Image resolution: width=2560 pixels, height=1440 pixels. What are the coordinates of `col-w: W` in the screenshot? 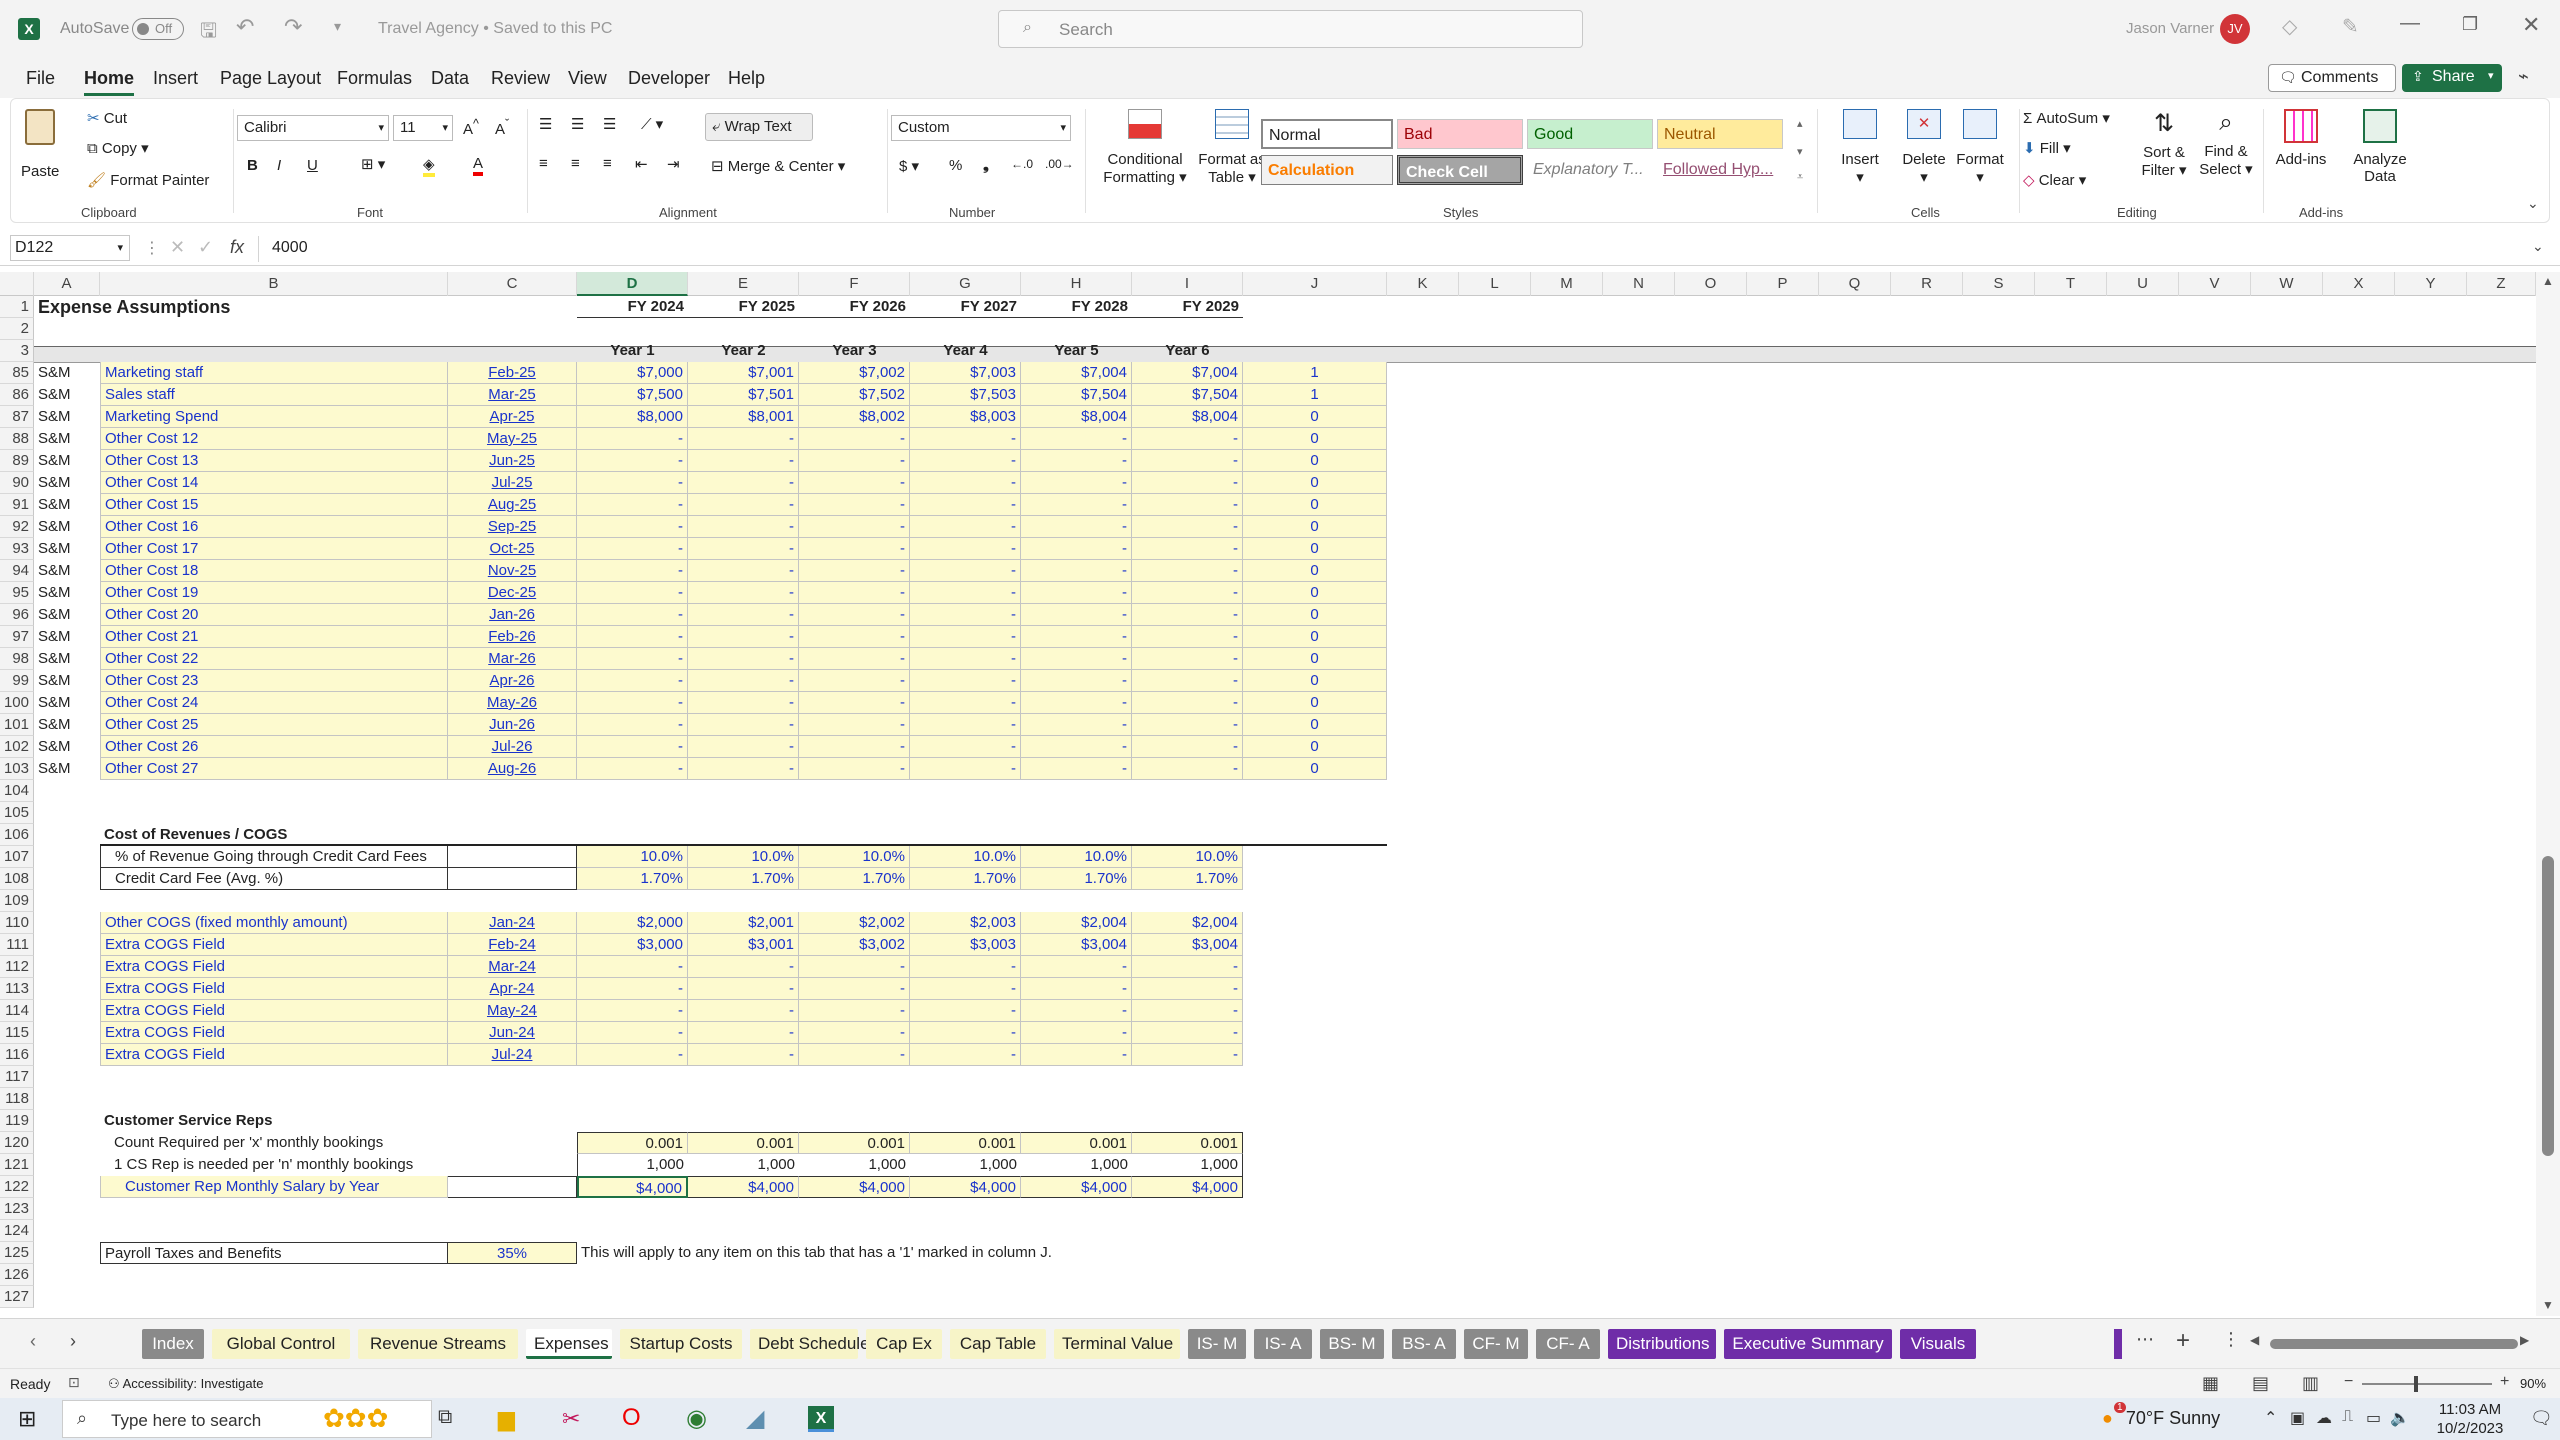 It's located at (2287, 284).